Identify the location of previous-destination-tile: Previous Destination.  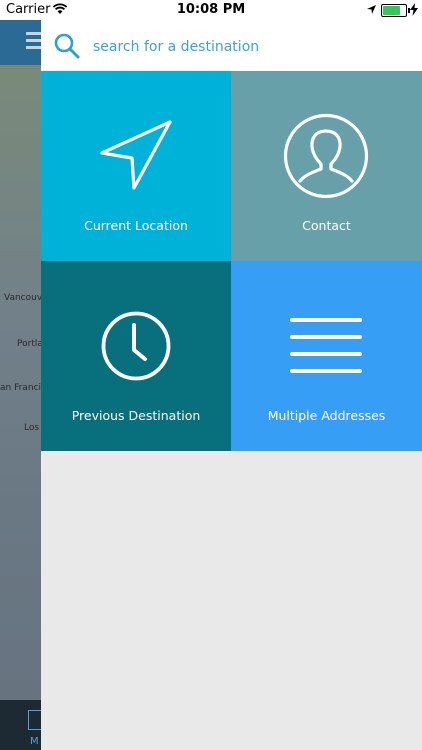
(136, 356).